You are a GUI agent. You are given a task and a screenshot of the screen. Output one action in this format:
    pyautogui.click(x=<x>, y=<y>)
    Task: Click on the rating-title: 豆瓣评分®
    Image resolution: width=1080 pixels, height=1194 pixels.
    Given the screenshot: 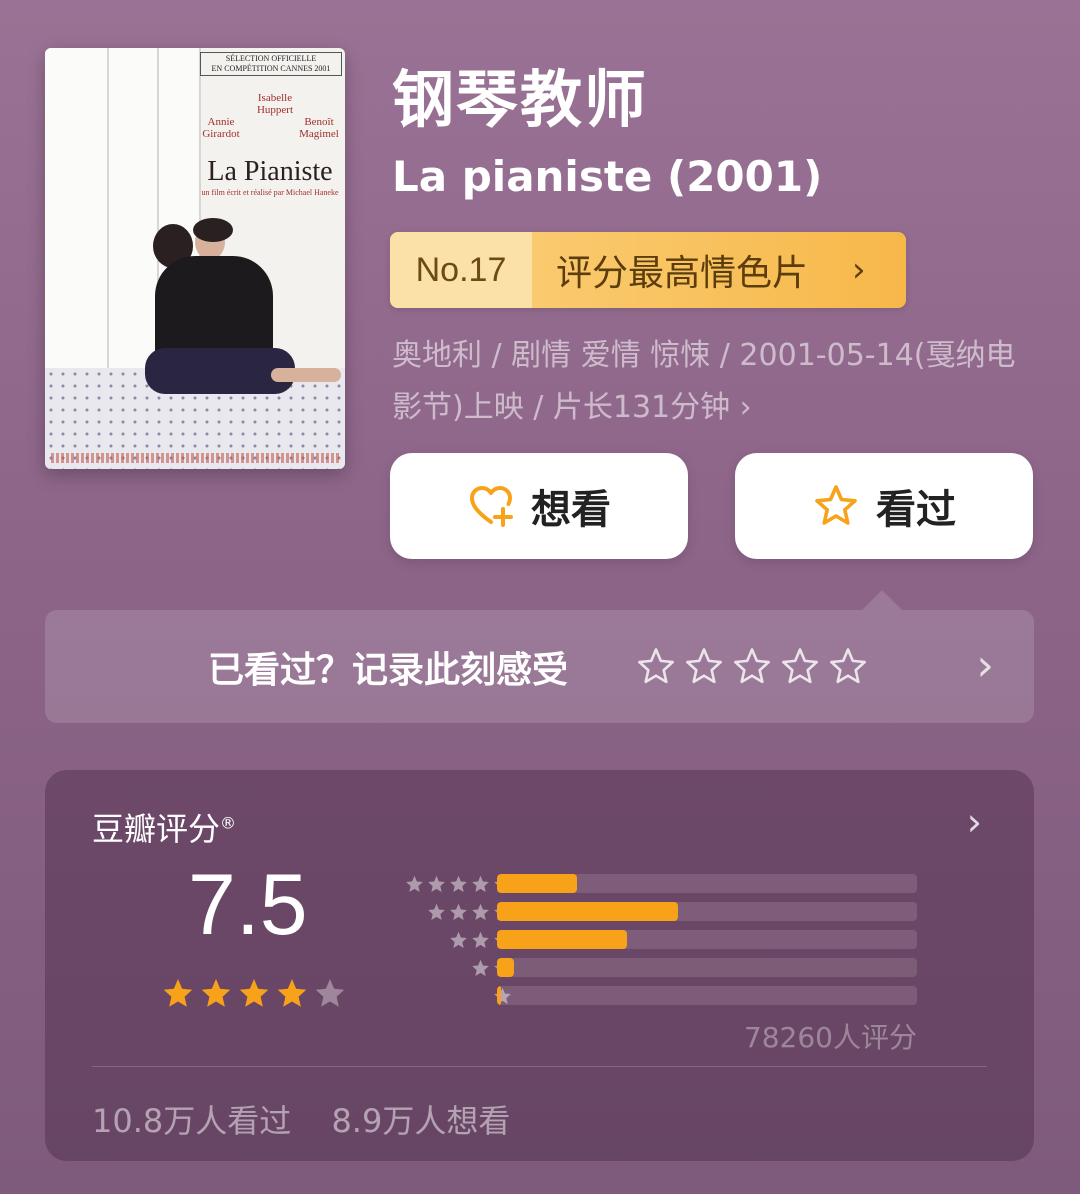 What is the action you would take?
    pyautogui.click(x=164, y=827)
    